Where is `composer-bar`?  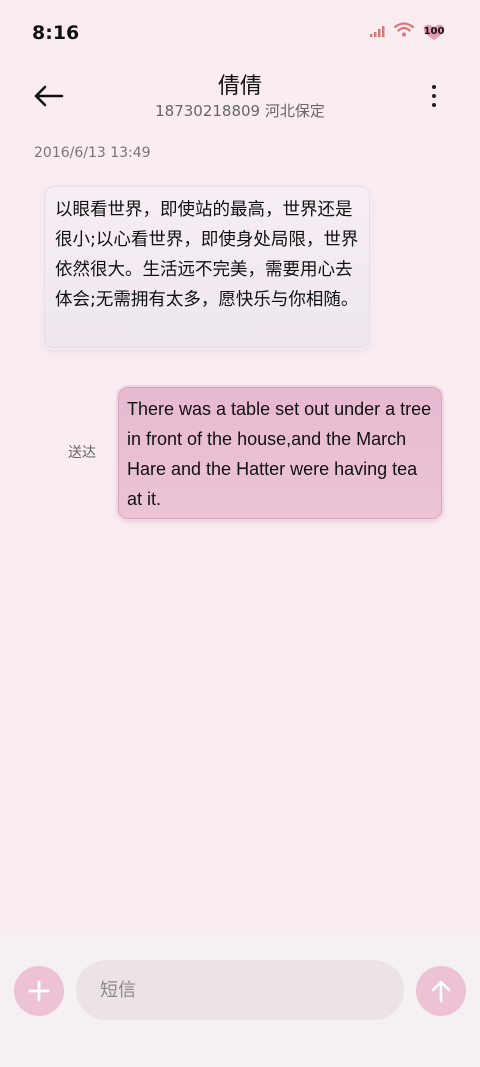
composer-bar is located at coordinates (240, 1001).